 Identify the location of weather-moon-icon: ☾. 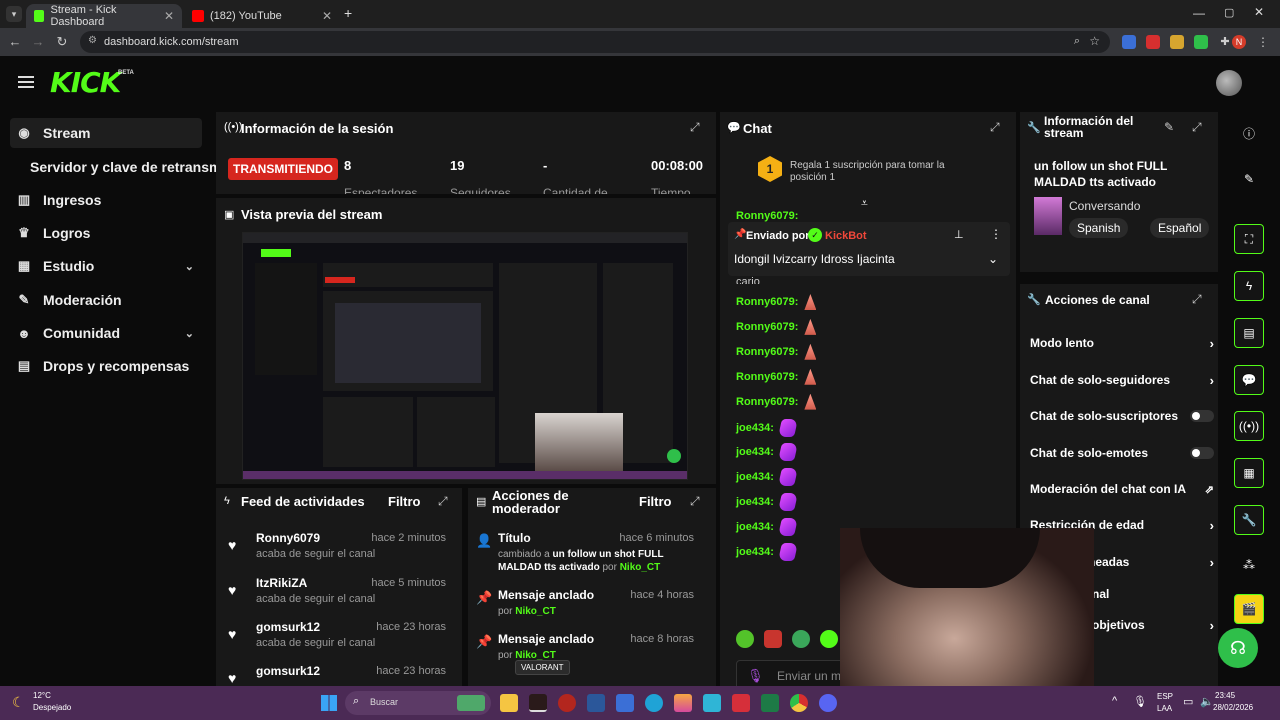
(18, 702).